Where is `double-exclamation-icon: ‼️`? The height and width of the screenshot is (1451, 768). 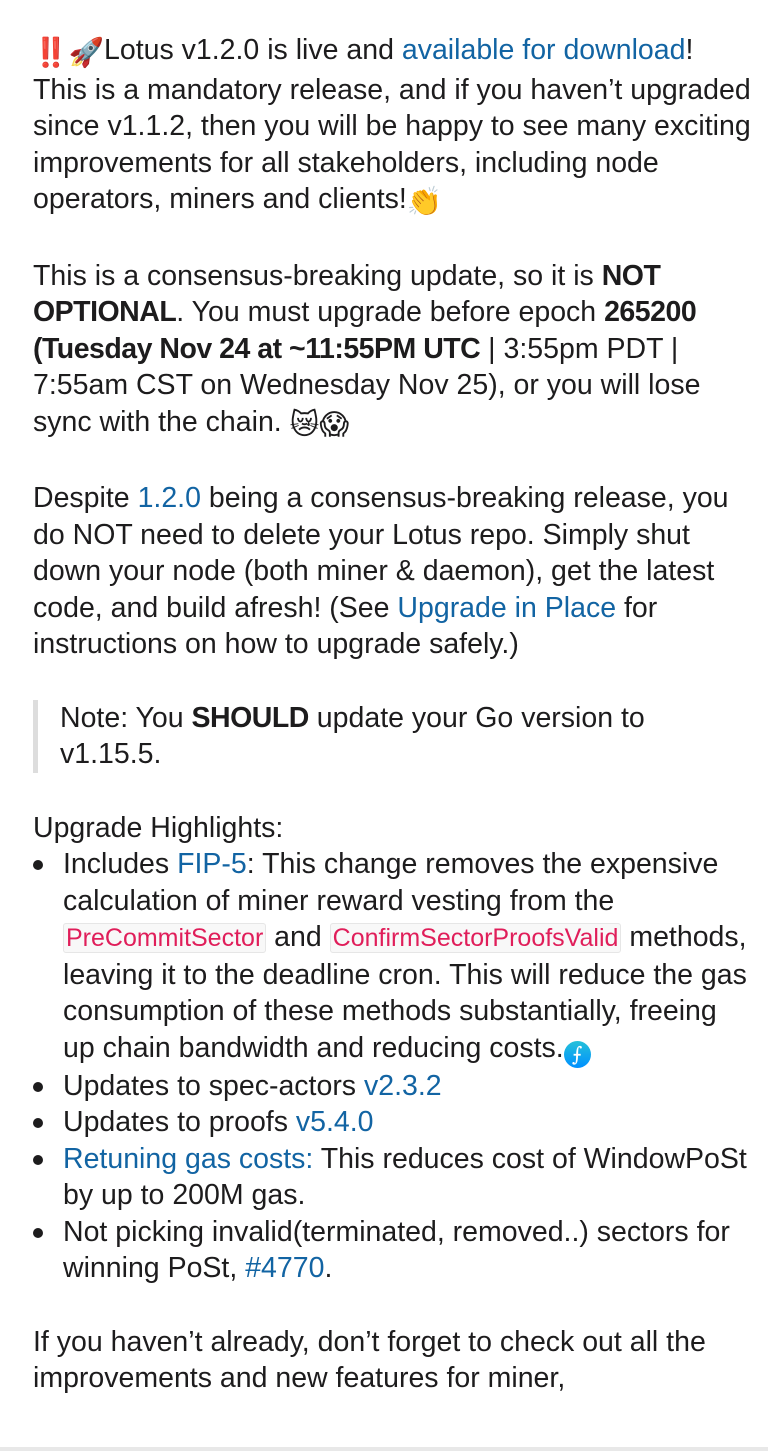
double-exclamation-icon: ‼️ is located at coordinates (51, 53).